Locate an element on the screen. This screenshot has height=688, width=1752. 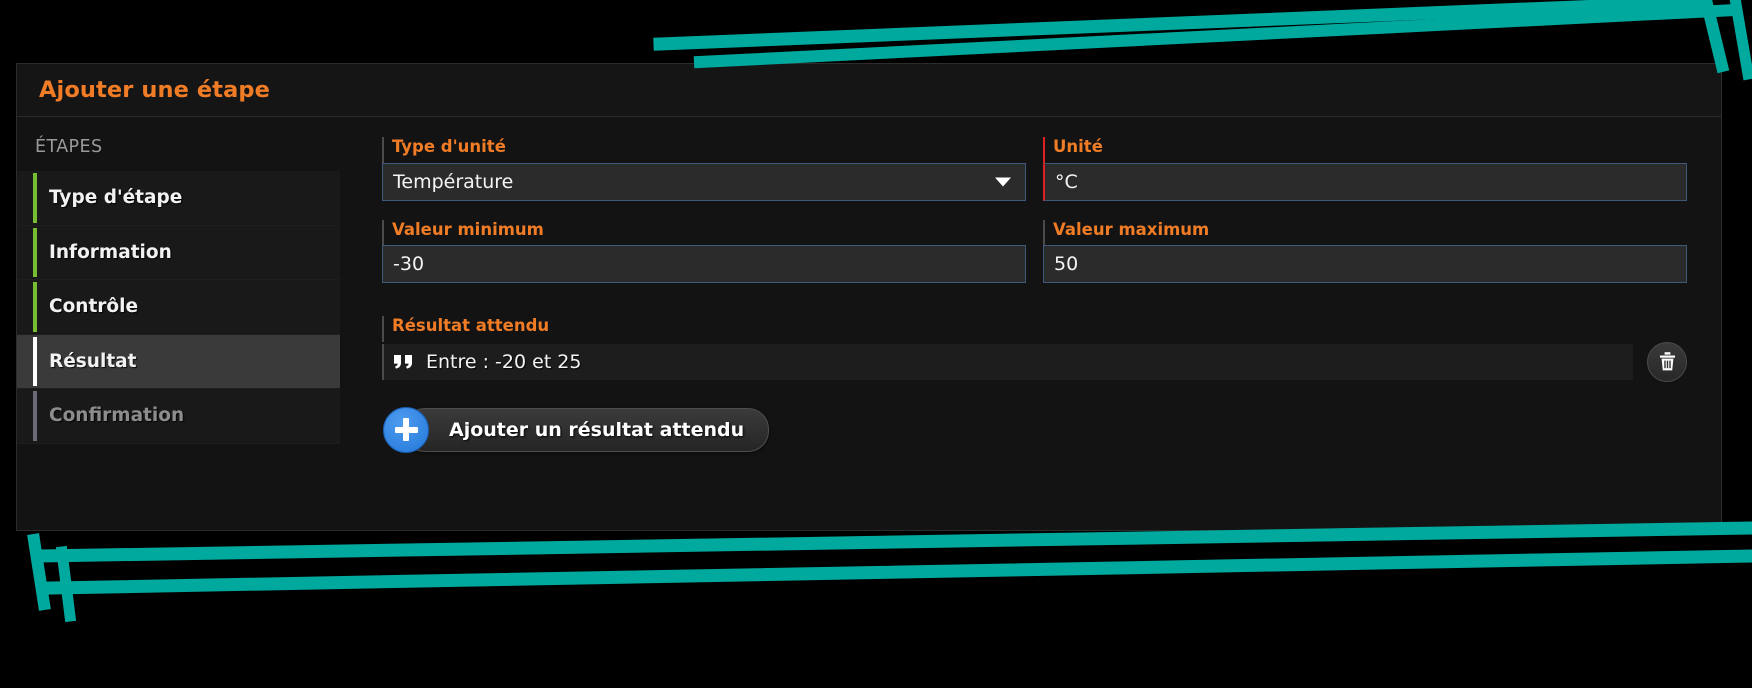
sidebar-item-controle: Contrôle is located at coordinates (178, 307).